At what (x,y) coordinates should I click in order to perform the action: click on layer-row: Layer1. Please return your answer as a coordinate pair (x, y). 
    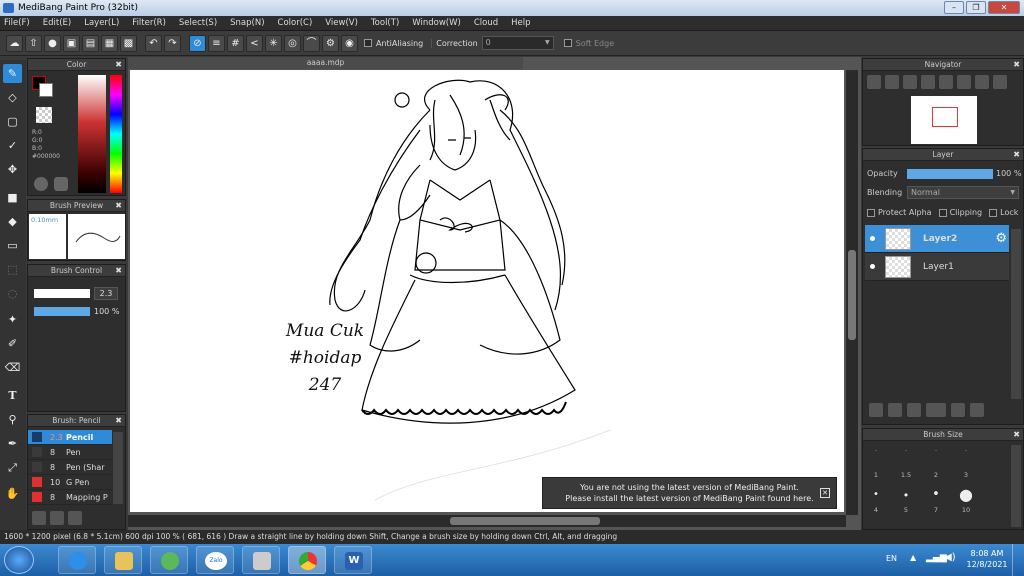
    Looking at the image, I should click on (937, 267).